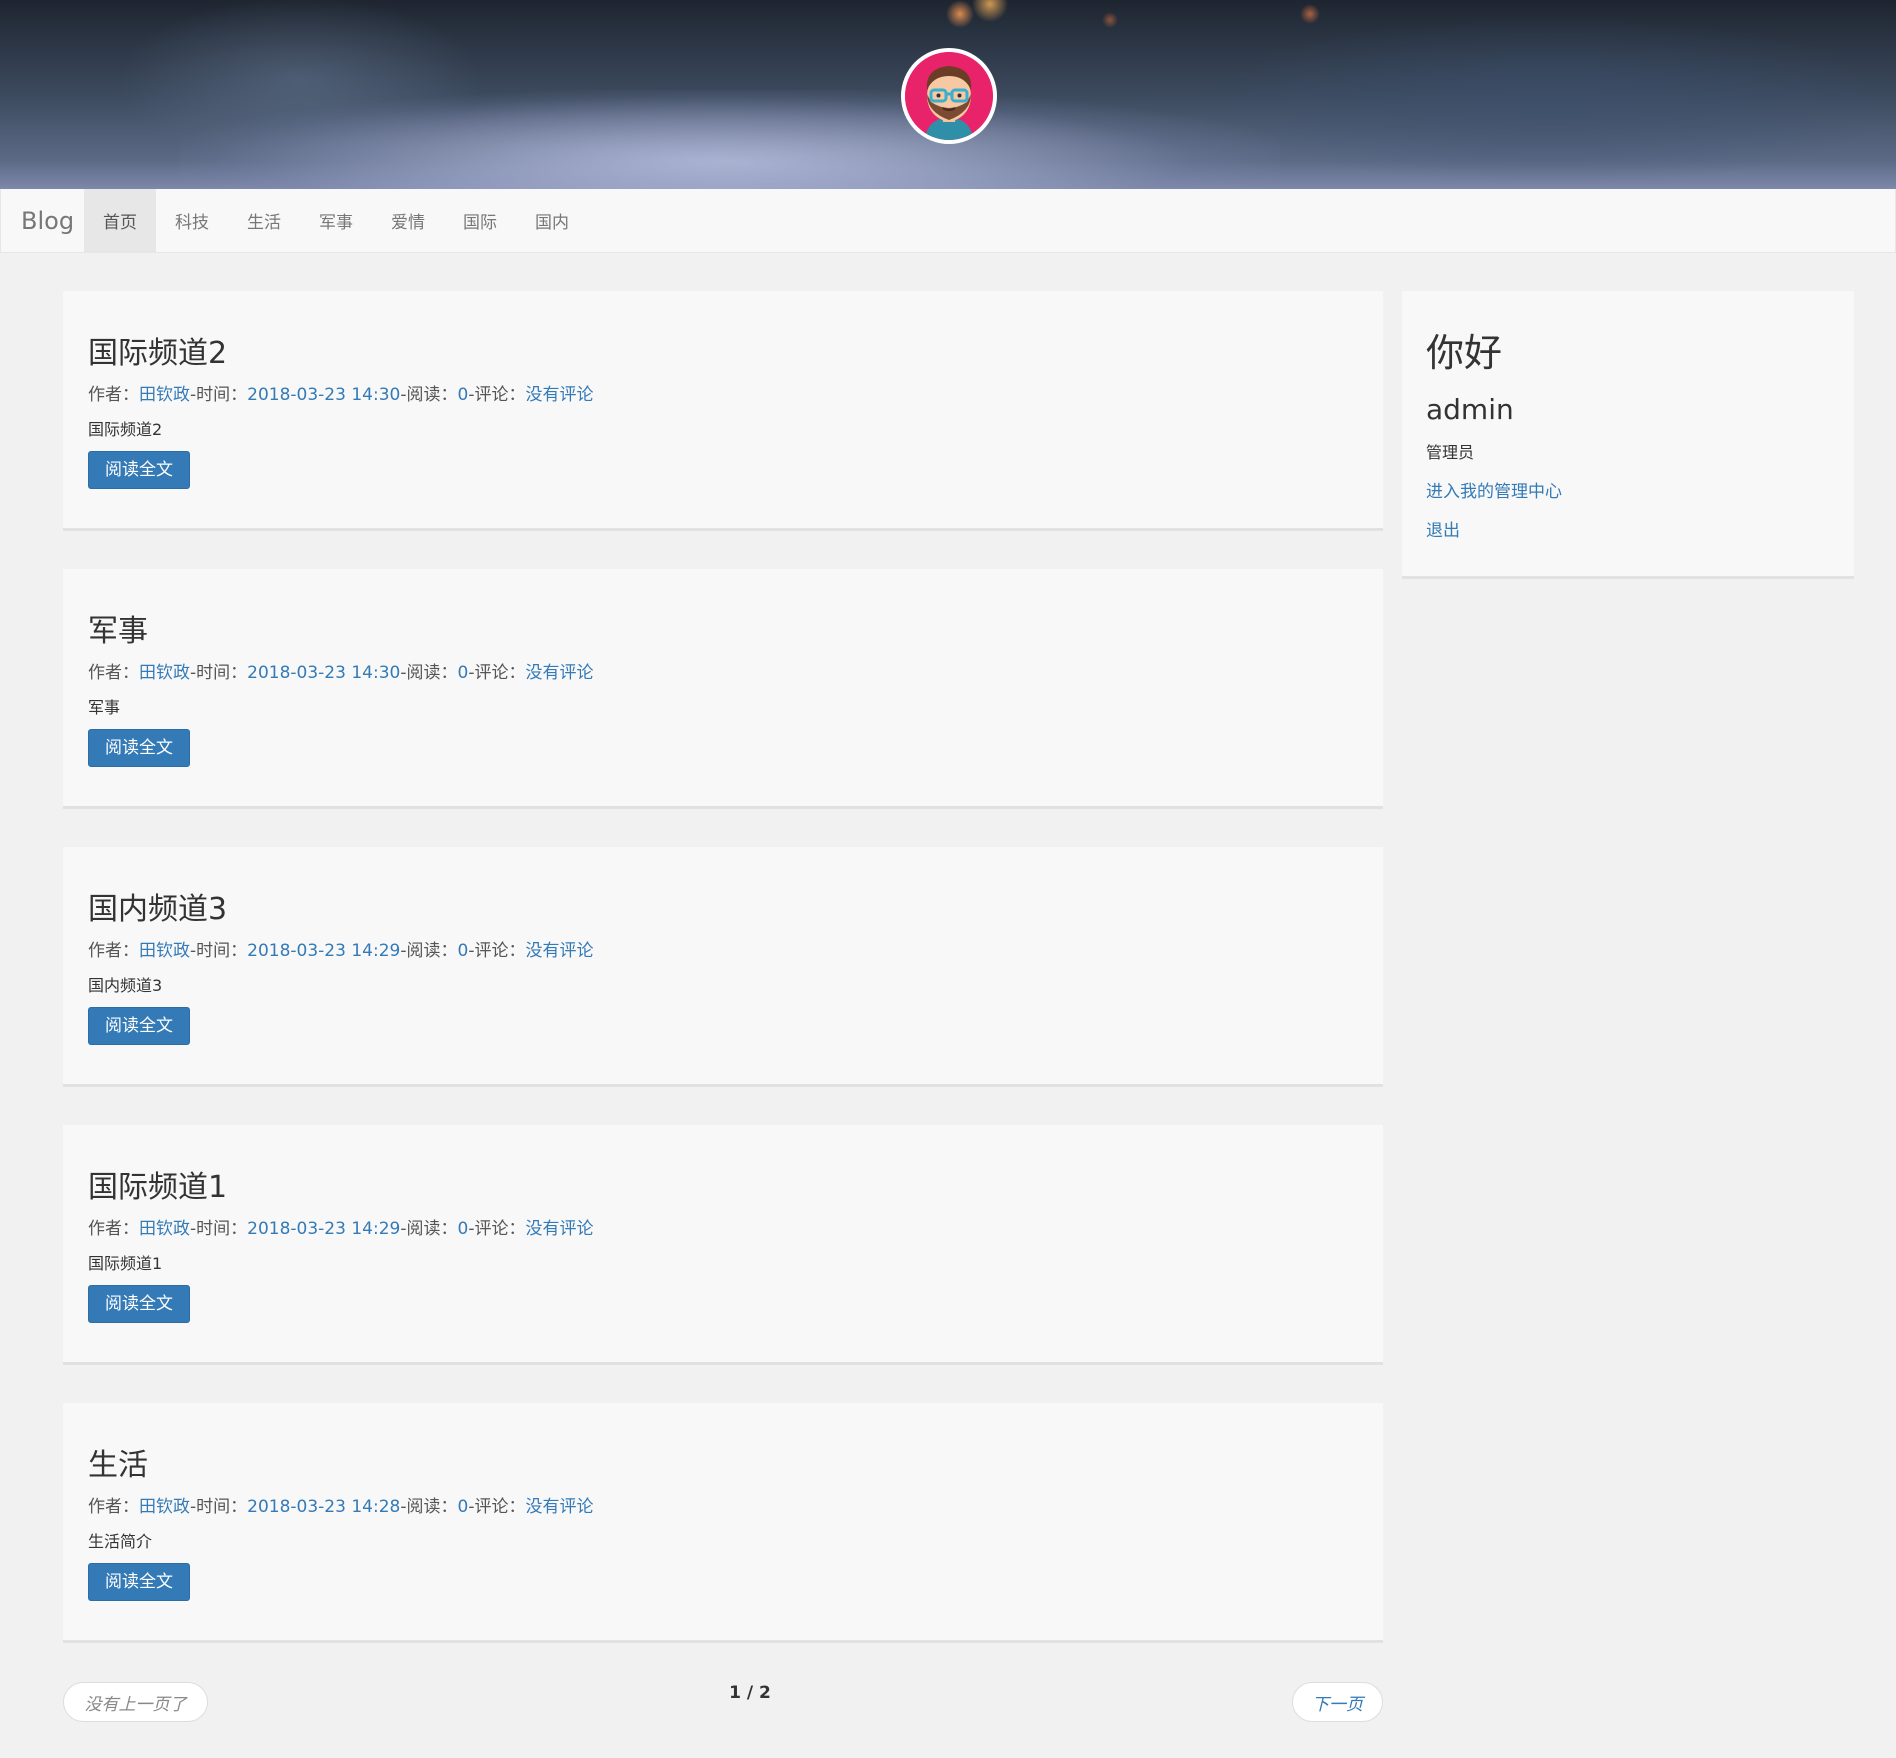  Describe the element at coordinates (1464, 353) in the screenshot. I see `greeting-heading: 你好` at that location.